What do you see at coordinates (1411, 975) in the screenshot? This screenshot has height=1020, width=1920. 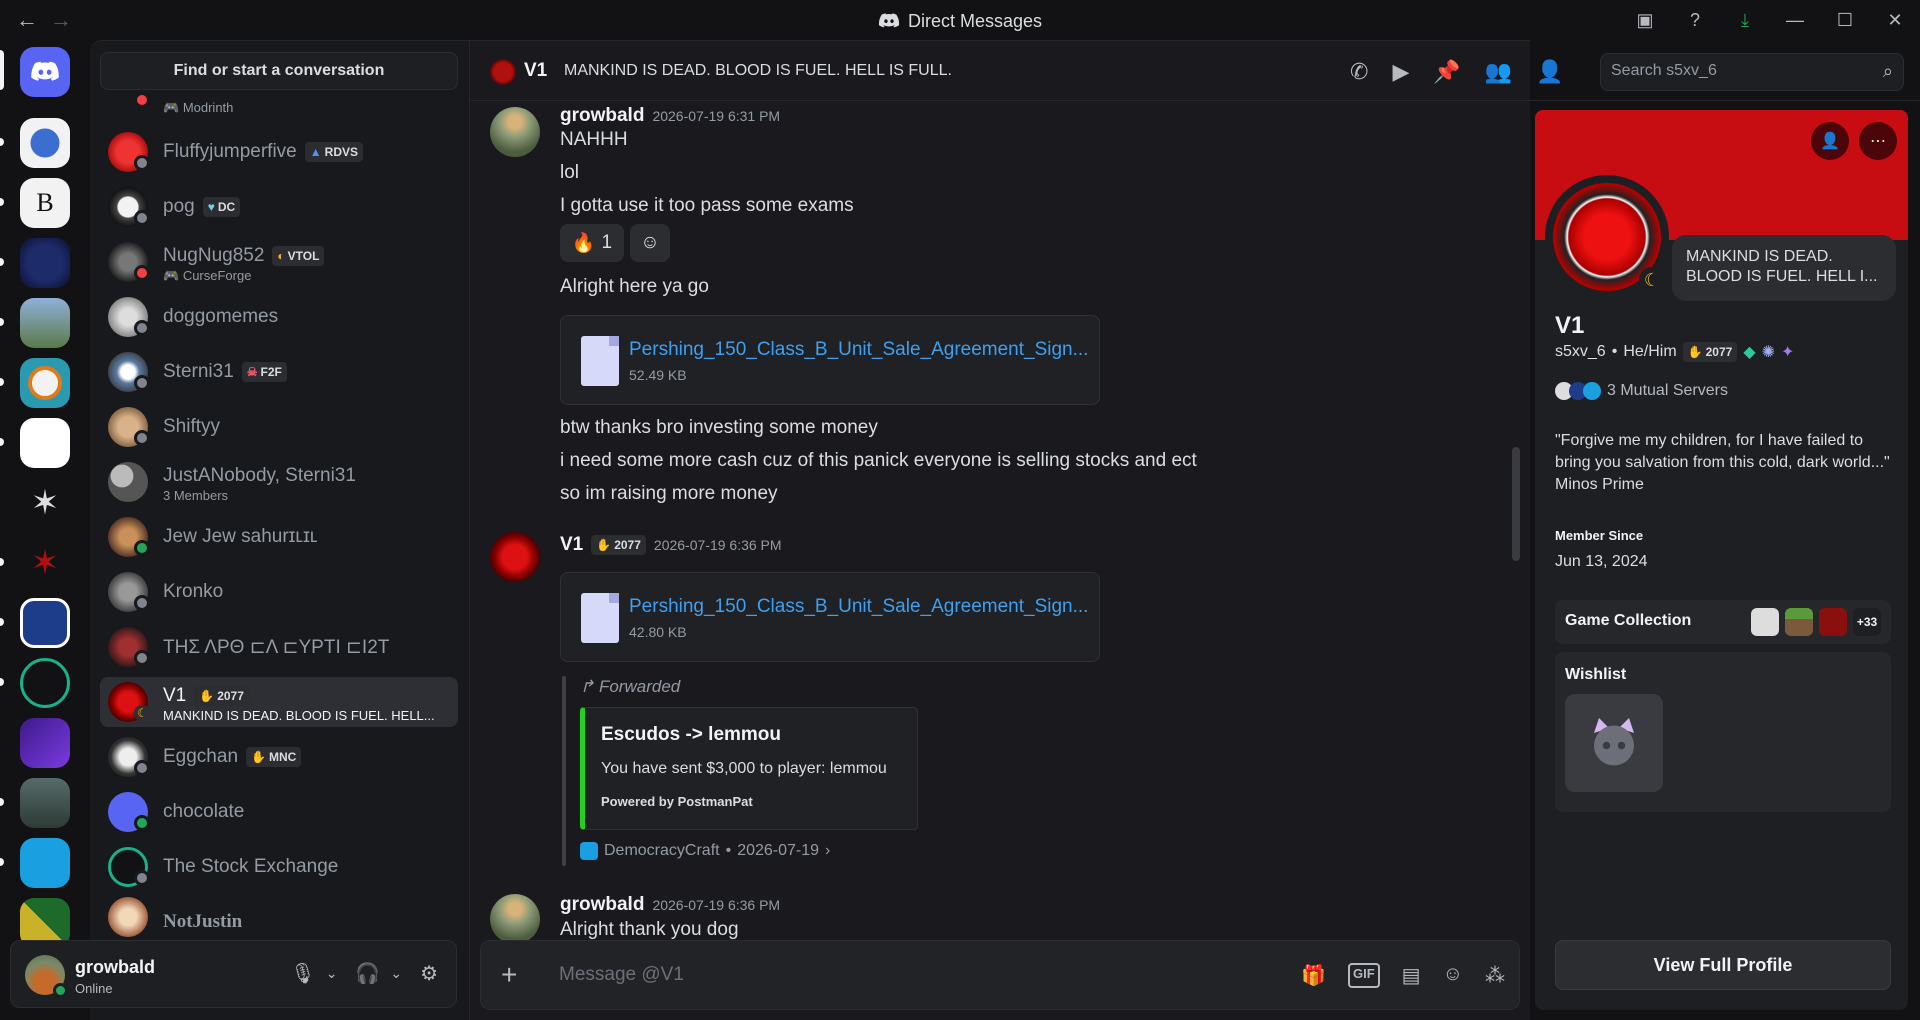 I see `sticker-icon: ▤` at bounding box center [1411, 975].